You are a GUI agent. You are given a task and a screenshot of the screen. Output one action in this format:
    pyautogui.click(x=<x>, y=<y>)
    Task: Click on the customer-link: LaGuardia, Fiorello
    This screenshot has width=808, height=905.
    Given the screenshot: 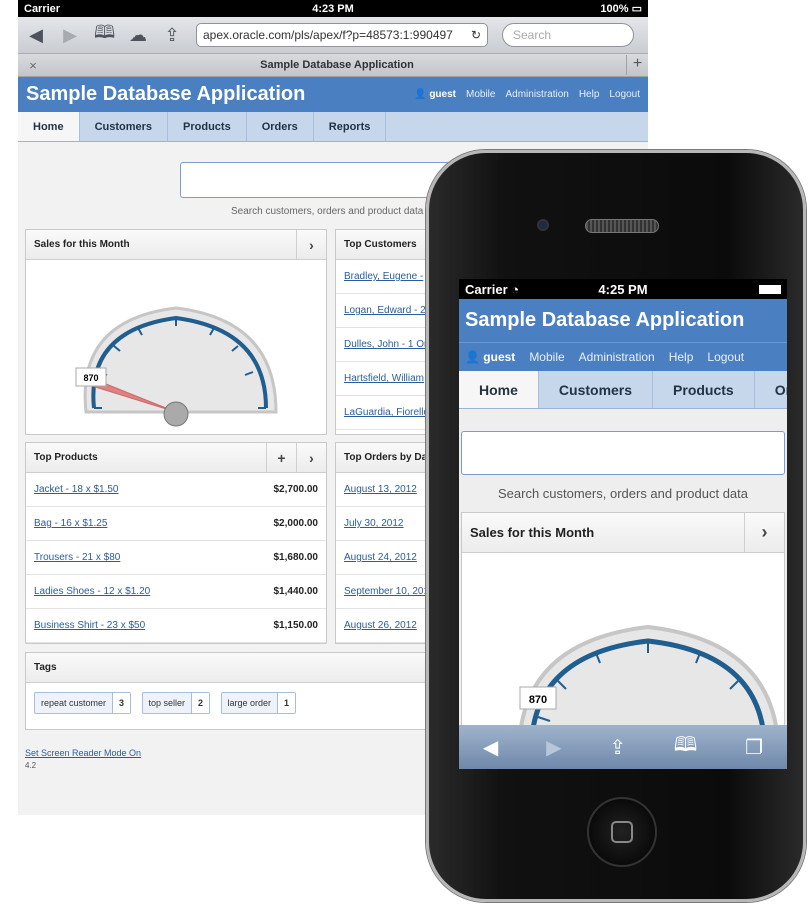 What is the action you would take?
    pyautogui.click(x=386, y=412)
    